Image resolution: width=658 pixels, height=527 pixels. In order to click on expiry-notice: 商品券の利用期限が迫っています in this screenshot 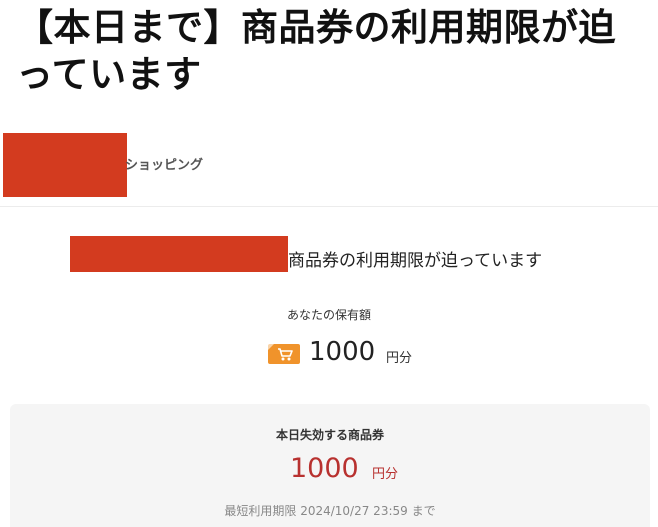, I will do `click(350, 255)`.